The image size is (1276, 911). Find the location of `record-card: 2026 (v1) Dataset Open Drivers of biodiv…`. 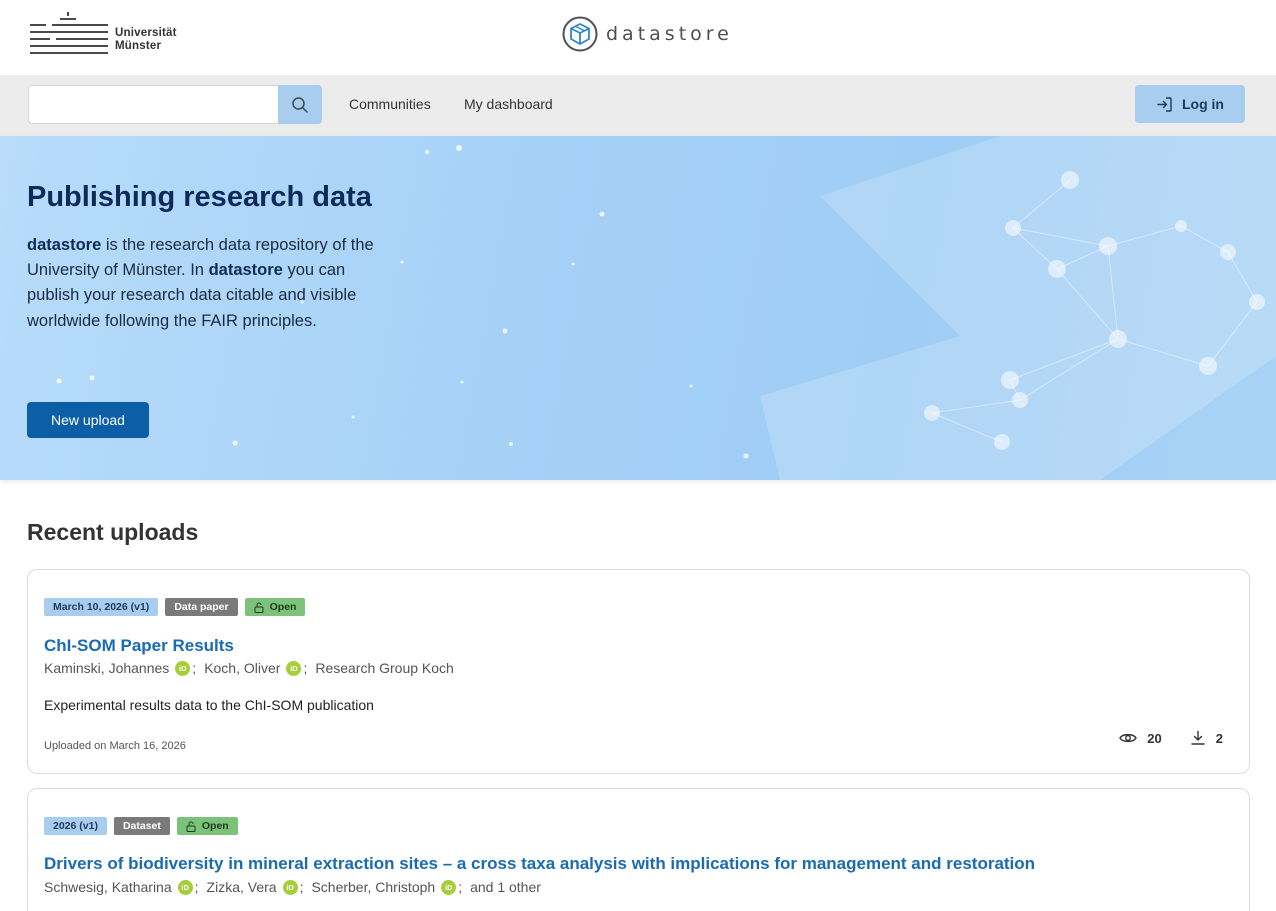

record-card: 2026 (v1) Dataset Open Drivers of biodiv… is located at coordinates (638, 849).